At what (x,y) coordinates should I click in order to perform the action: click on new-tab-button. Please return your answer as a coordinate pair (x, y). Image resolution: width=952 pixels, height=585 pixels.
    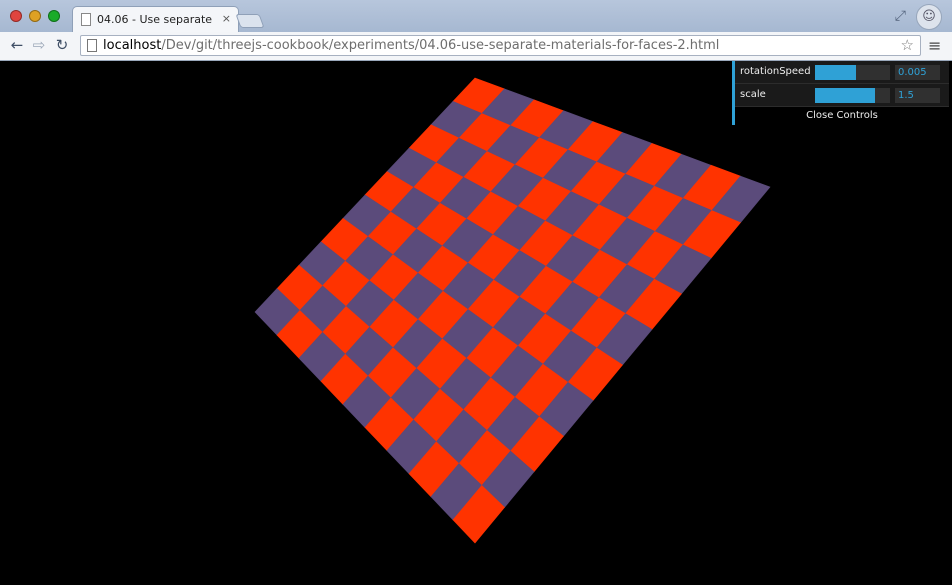
    Looking at the image, I should click on (250, 21).